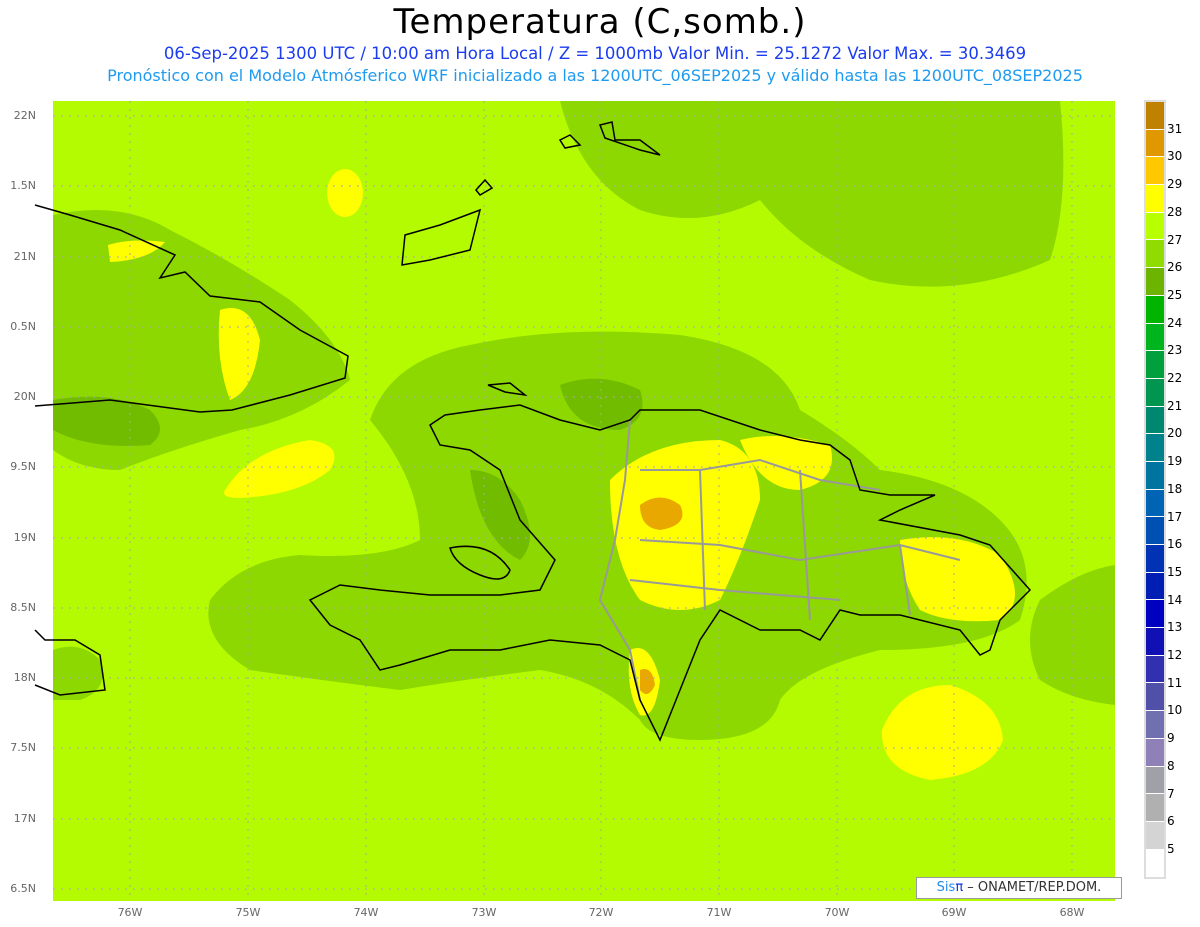 This screenshot has width=1200, height=927. What do you see at coordinates (1175, 599) in the screenshot?
I see `legend-label: 14` at bounding box center [1175, 599].